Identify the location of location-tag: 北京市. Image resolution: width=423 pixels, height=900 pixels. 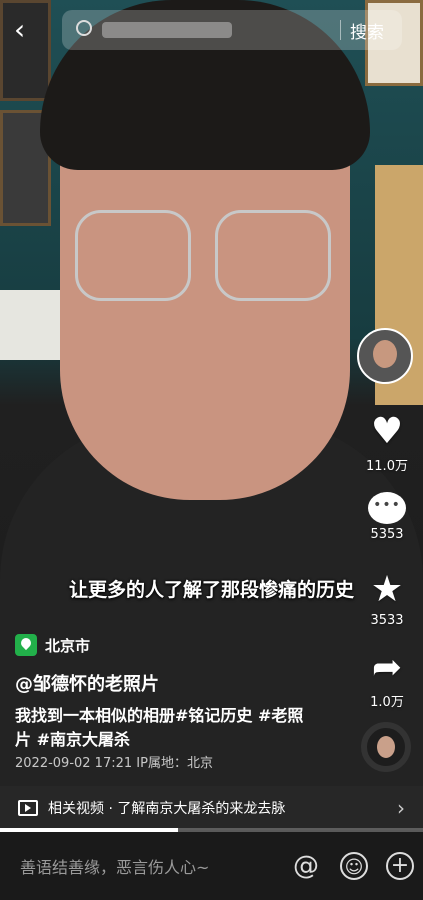
(52, 645).